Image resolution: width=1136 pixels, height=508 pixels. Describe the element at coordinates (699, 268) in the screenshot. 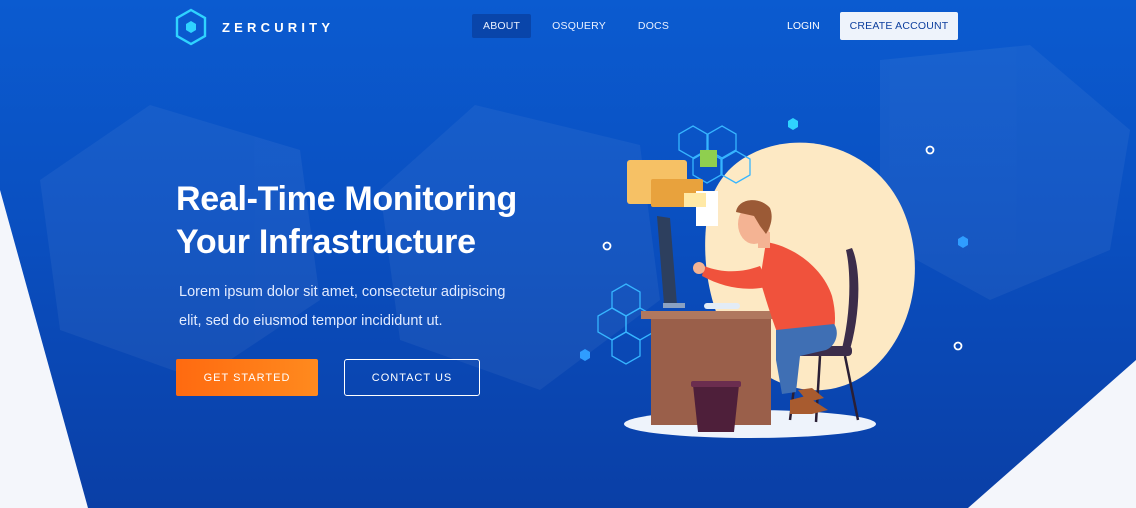

I see `person-hand` at that location.